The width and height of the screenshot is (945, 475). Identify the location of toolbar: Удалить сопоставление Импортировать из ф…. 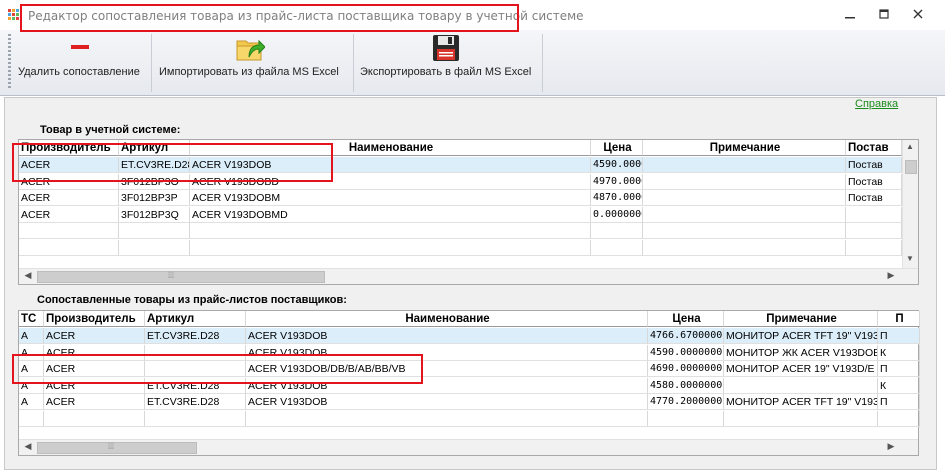
(472, 63).